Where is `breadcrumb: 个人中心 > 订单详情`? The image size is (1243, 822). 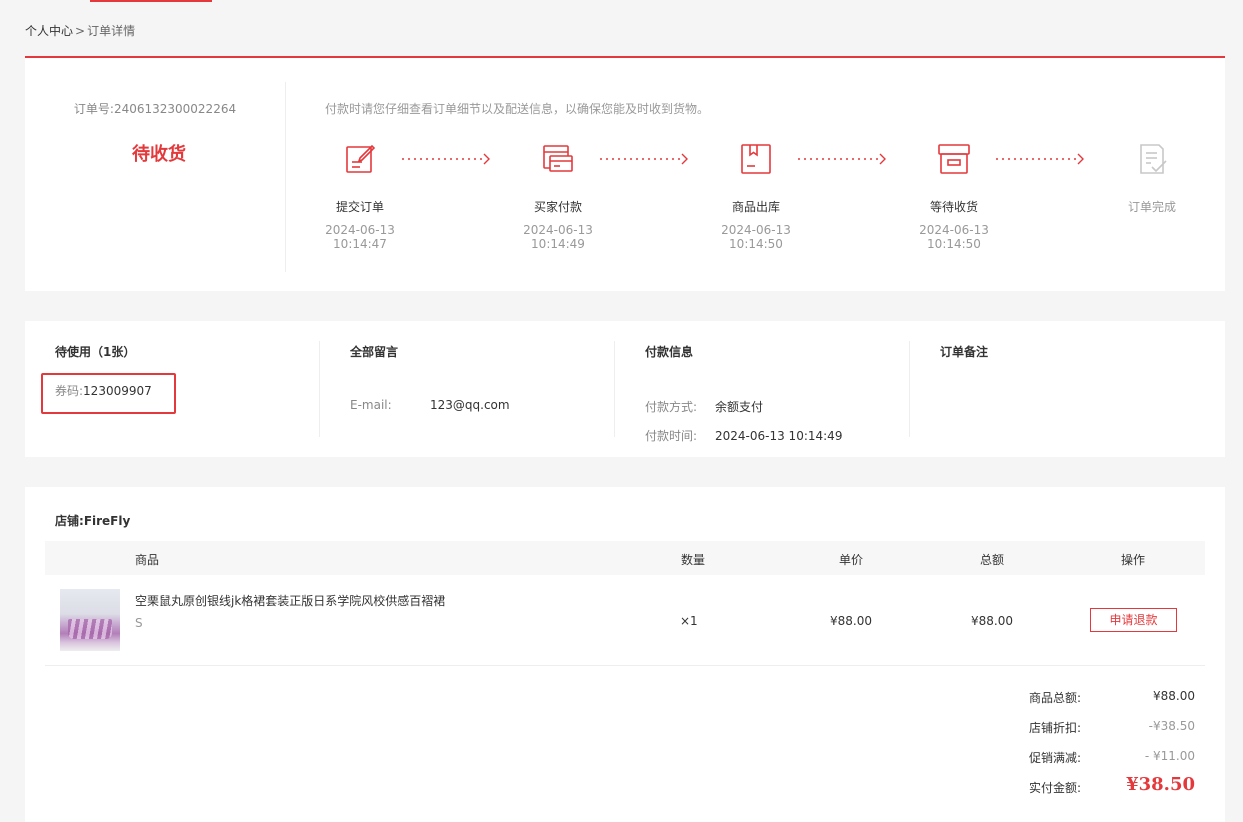 breadcrumb: 个人中心 > 订单详情 is located at coordinates (80, 30).